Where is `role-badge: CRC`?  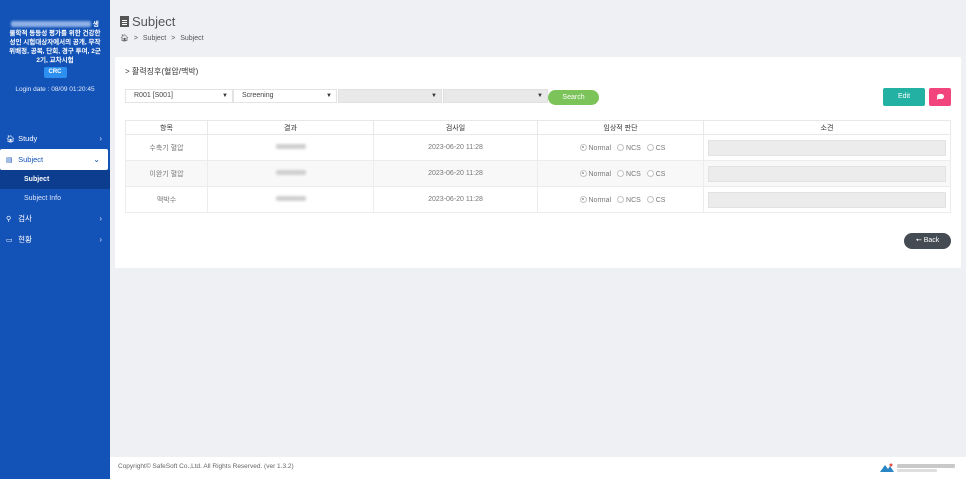
role-badge: CRC is located at coordinates (55, 72).